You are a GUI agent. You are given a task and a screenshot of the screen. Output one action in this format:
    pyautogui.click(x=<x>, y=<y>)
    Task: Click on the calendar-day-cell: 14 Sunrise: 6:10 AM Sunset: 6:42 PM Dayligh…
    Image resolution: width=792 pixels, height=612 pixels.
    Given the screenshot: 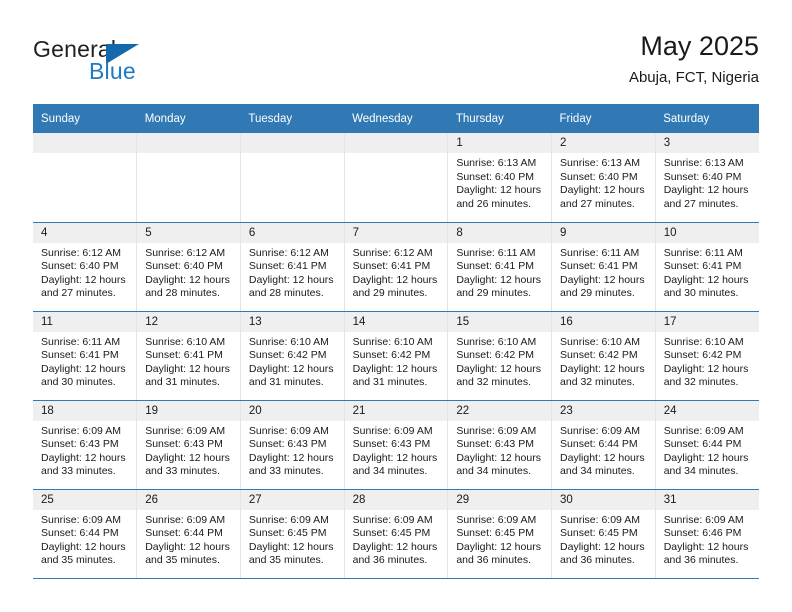 What is the action you would take?
    pyautogui.click(x=396, y=356)
    